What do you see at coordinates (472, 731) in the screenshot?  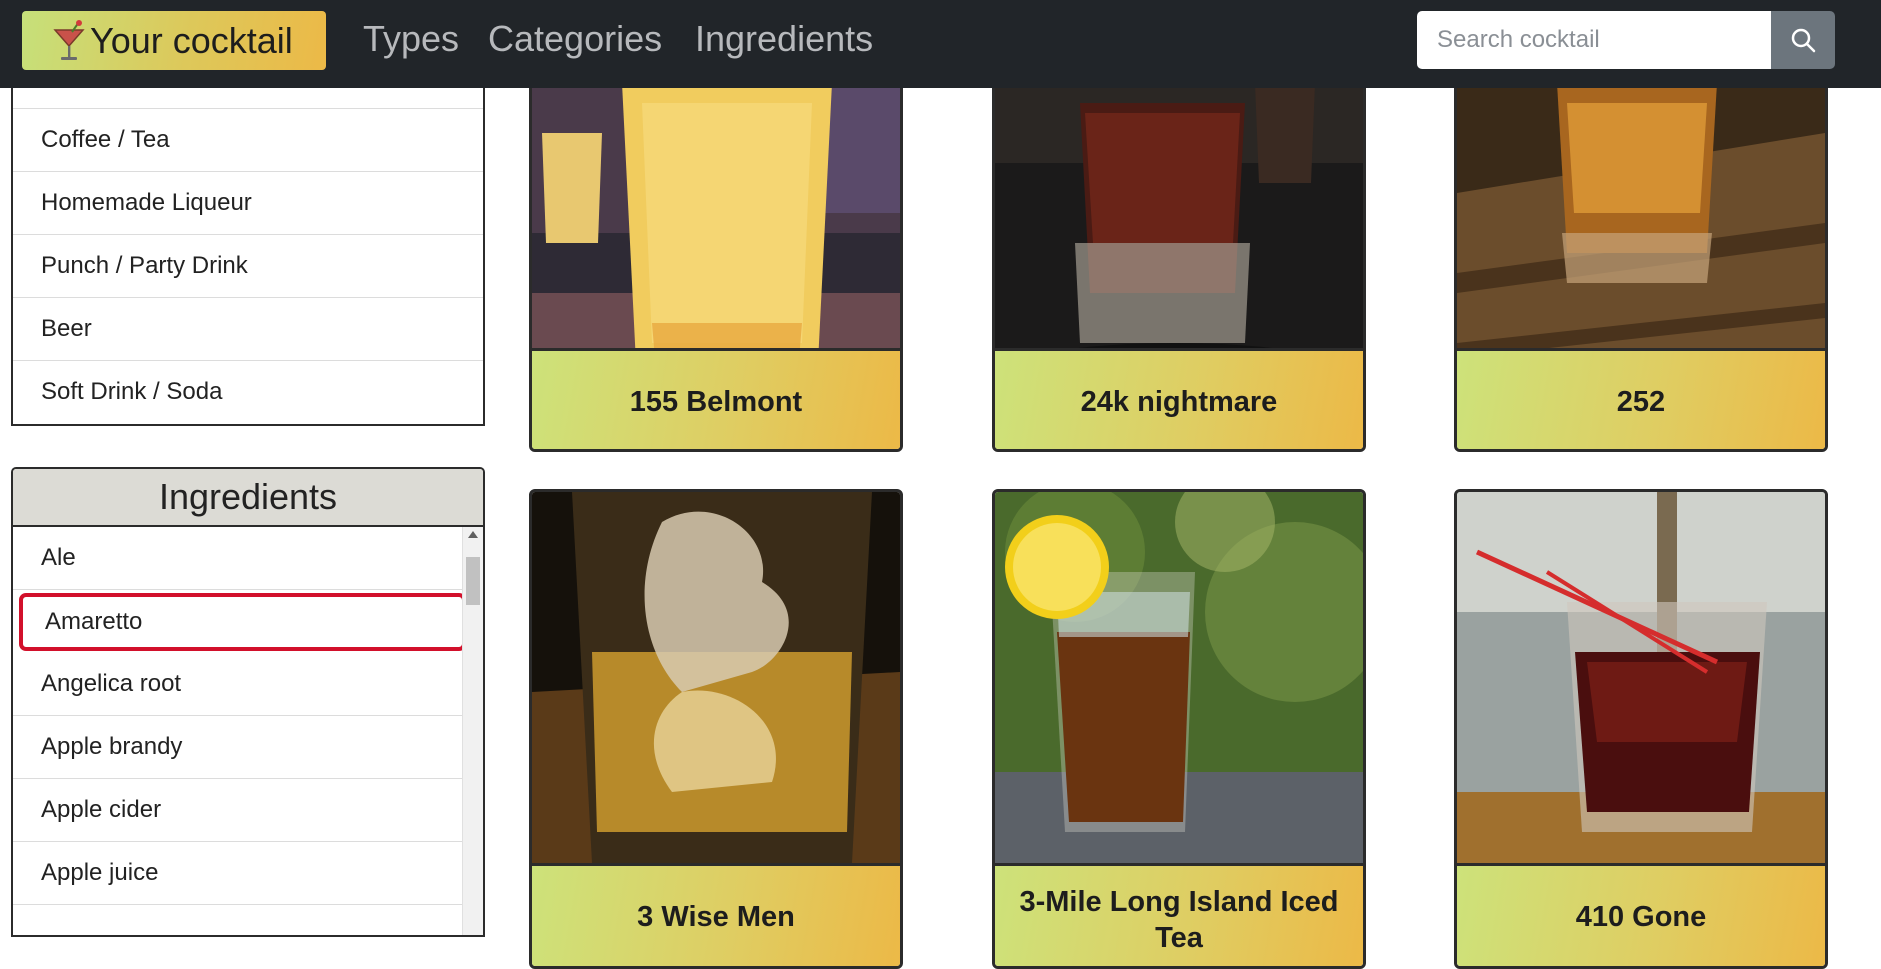 I see `ingredients-scrollbar` at bounding box center [472, 731].